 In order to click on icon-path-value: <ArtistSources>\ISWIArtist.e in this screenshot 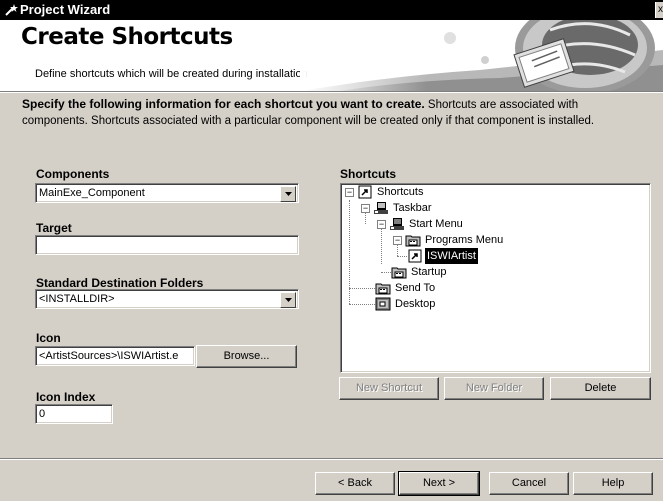, I will do `click(109, 356)`.